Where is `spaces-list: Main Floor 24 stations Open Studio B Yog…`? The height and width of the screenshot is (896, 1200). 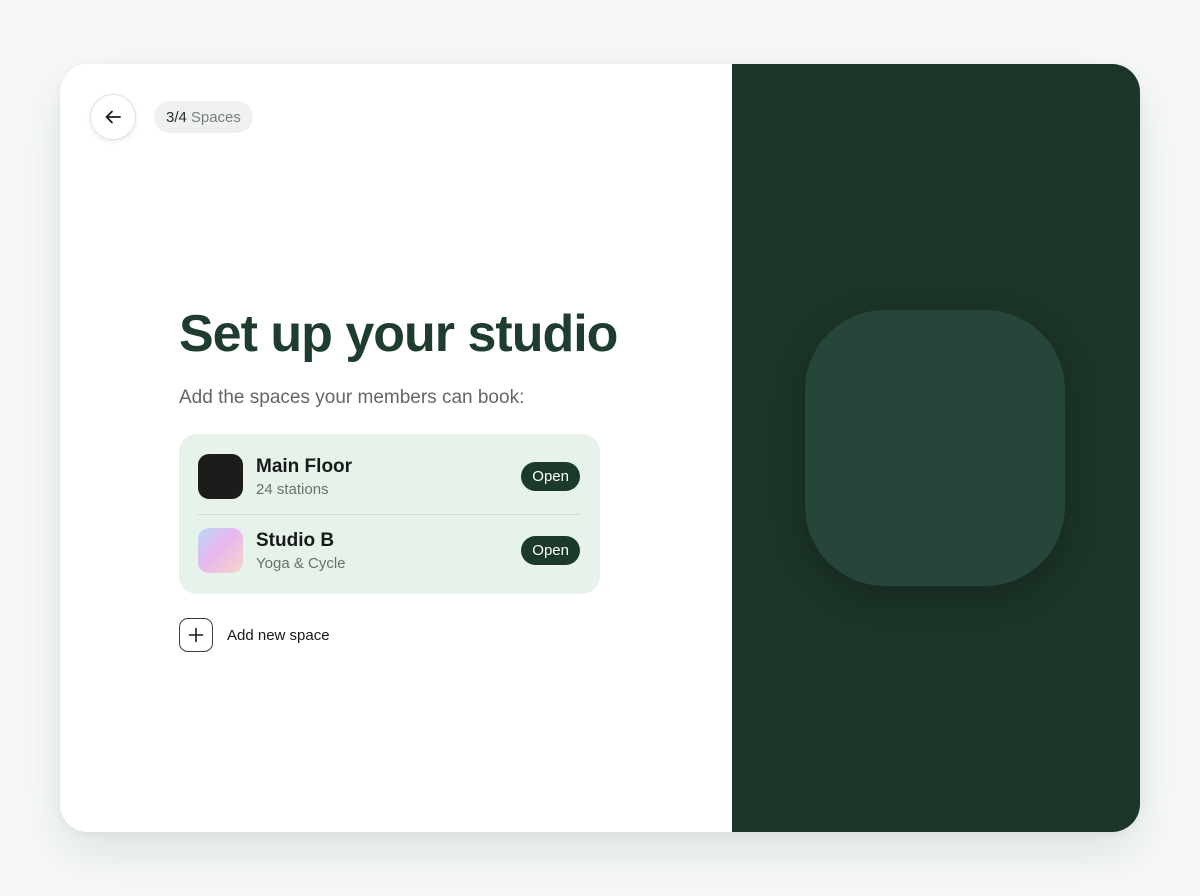
spaces-list: Main Floor 24 stations Open Studio B Yog… is located at coordinates (389, 514).